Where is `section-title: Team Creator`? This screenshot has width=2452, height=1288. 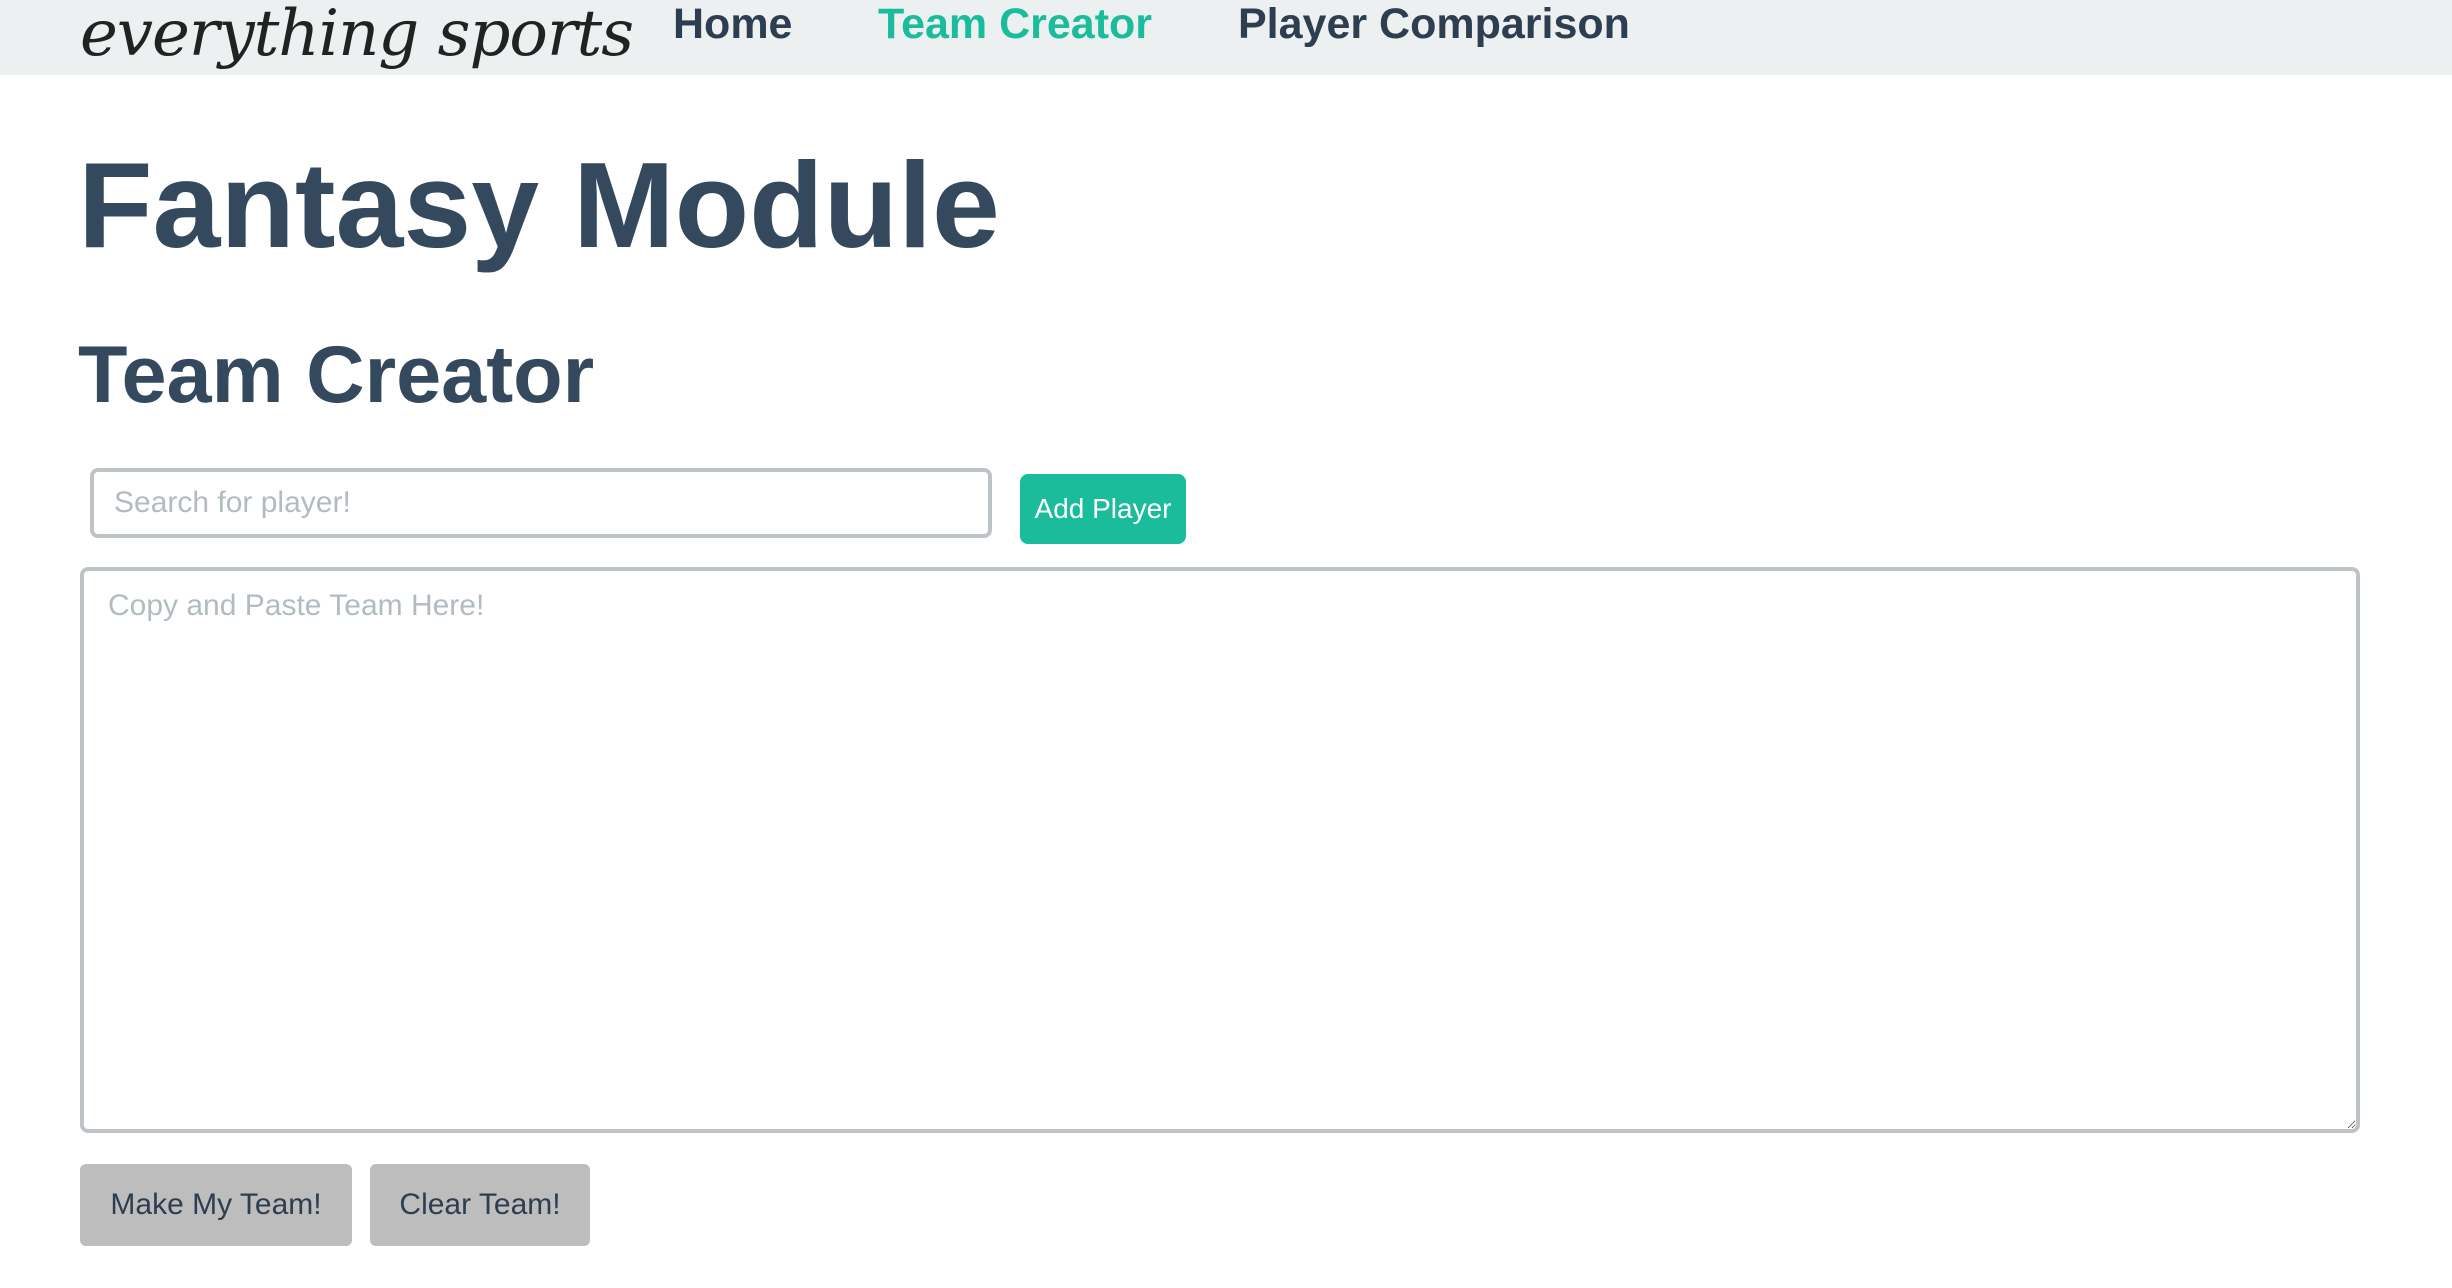 section-title: Team Creator is located at coordinates (336, 375).